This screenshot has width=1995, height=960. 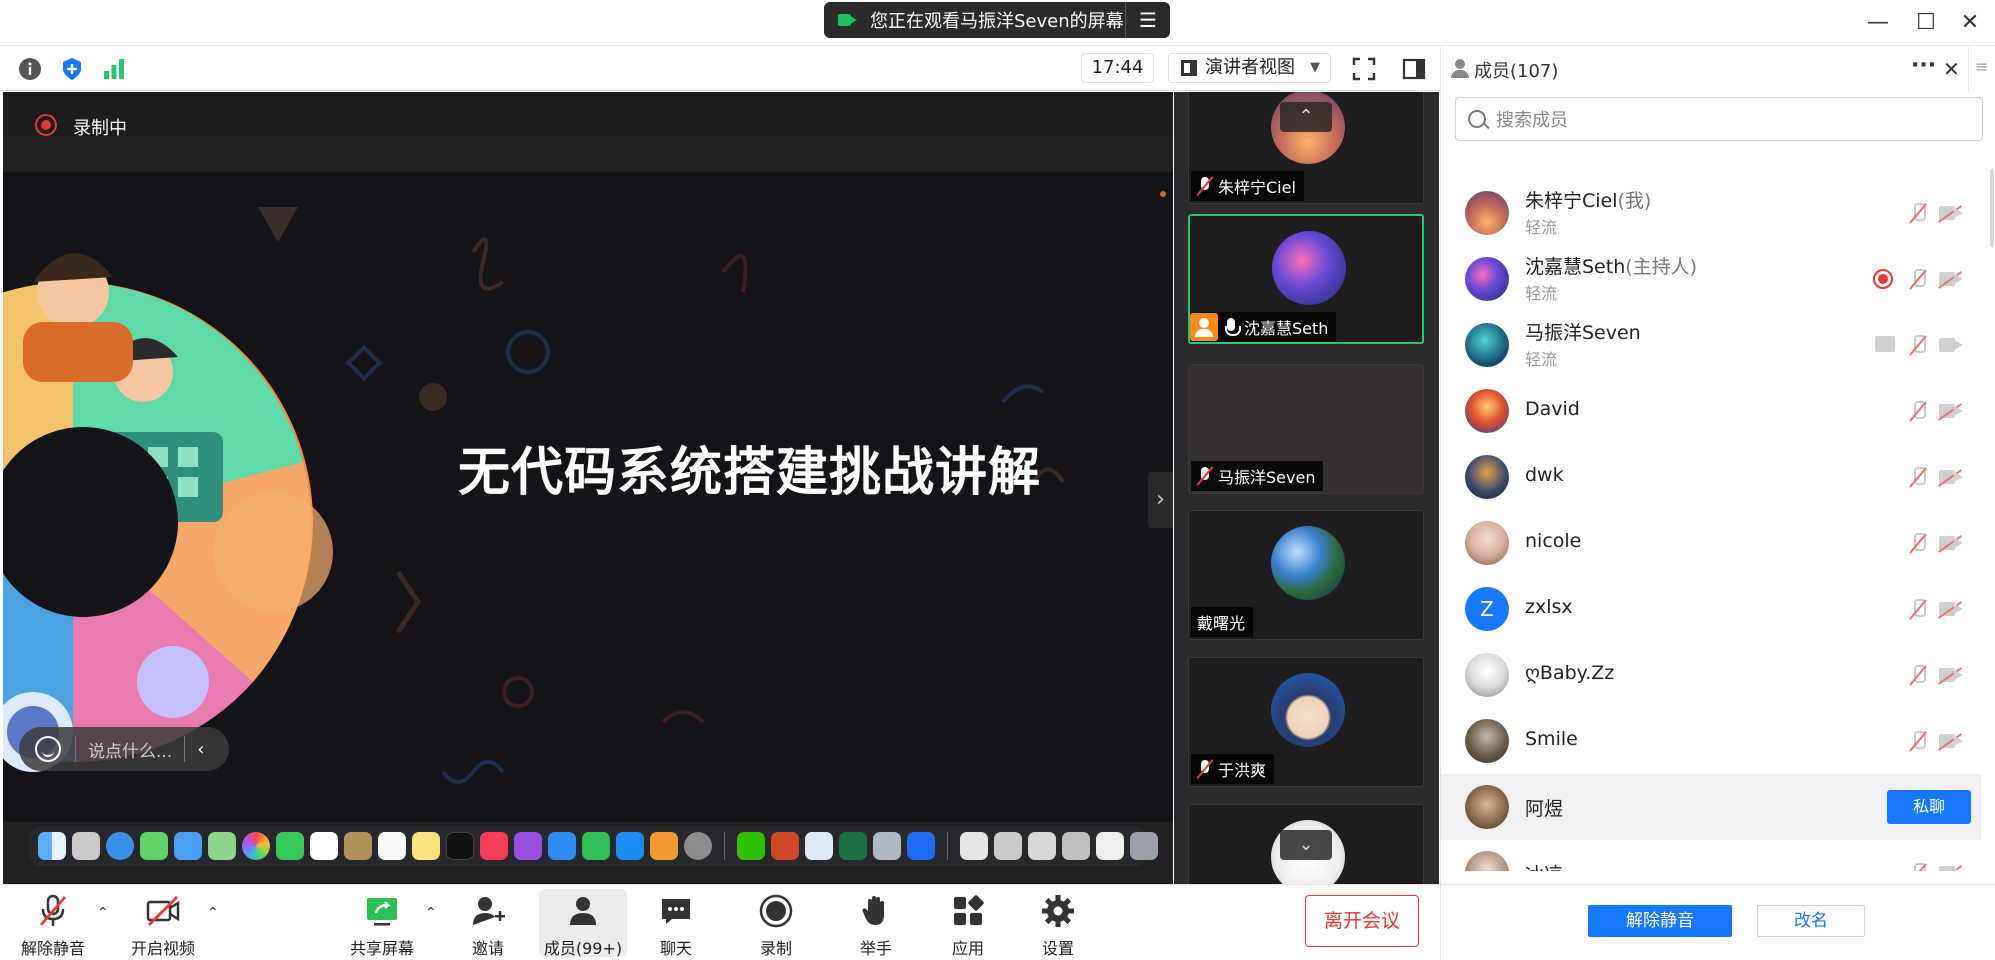 I want to click on member-name: David, so click(x=1552, y=409).